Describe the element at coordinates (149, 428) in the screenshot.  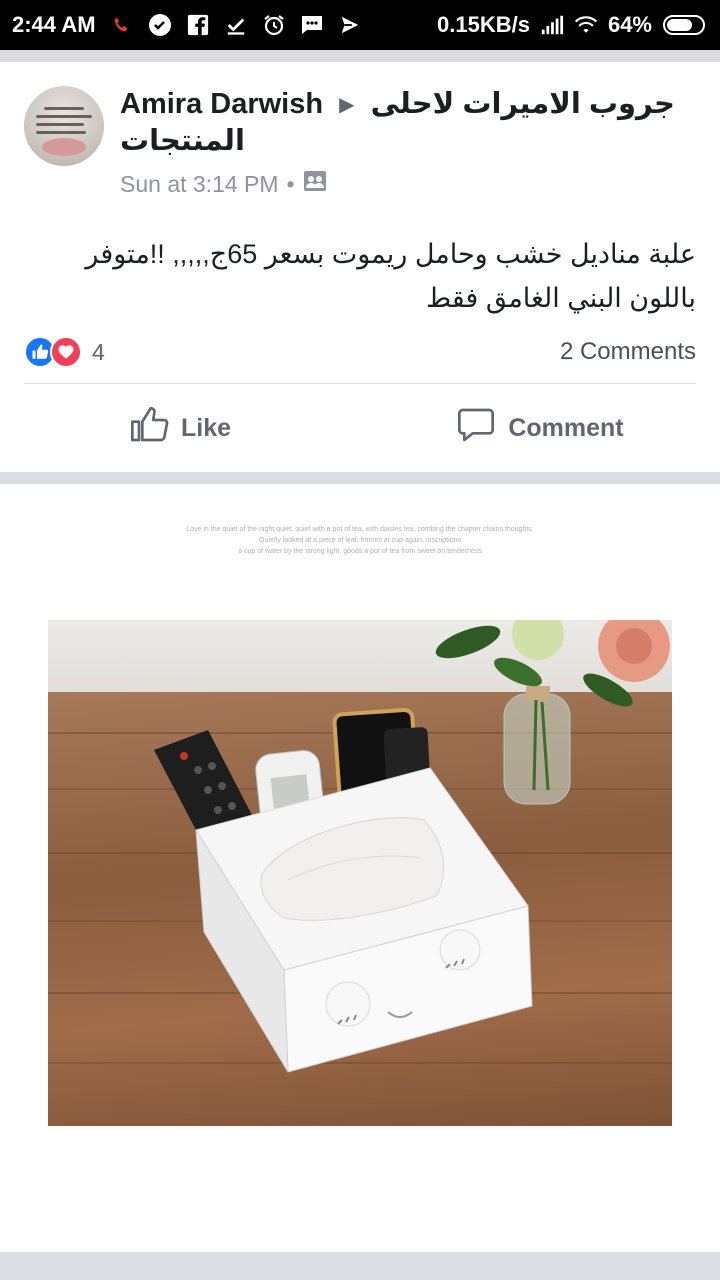
I see `thumbs-up-icon` at that location.